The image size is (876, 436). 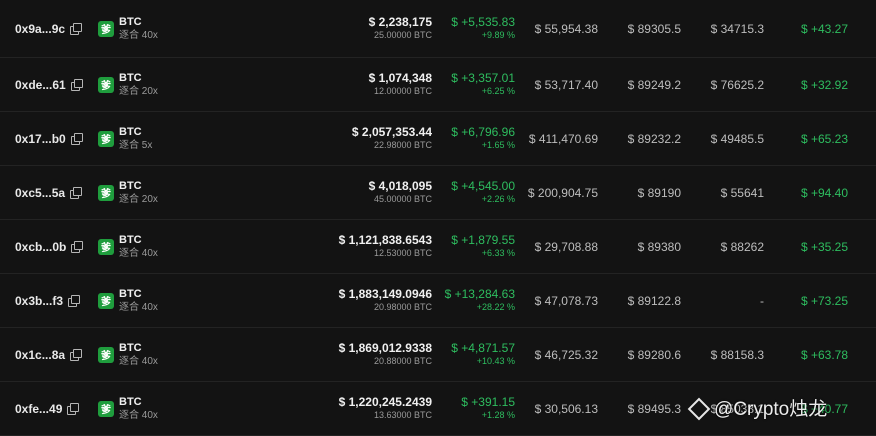 I want to click on unrealized-pnl: $ +4,545.00, so click(x=483, y=185).